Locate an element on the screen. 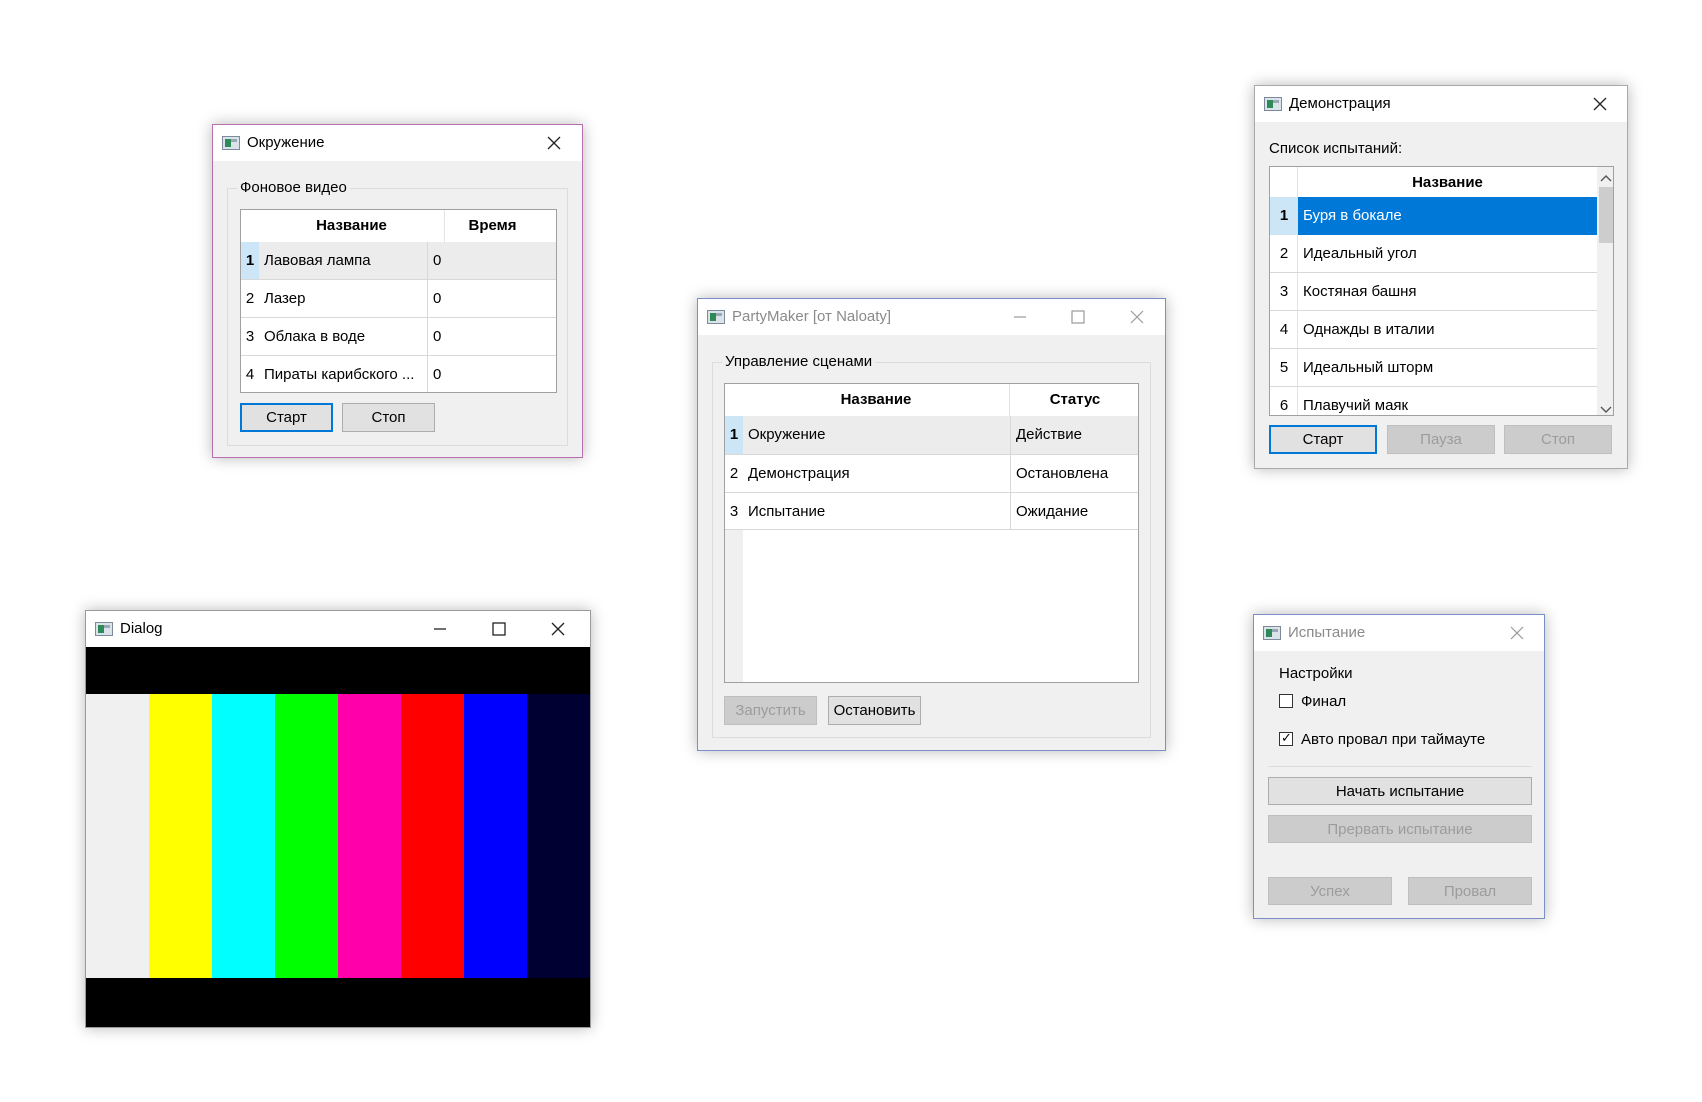  run-button: Запустить is located at coordinates (770, 710).